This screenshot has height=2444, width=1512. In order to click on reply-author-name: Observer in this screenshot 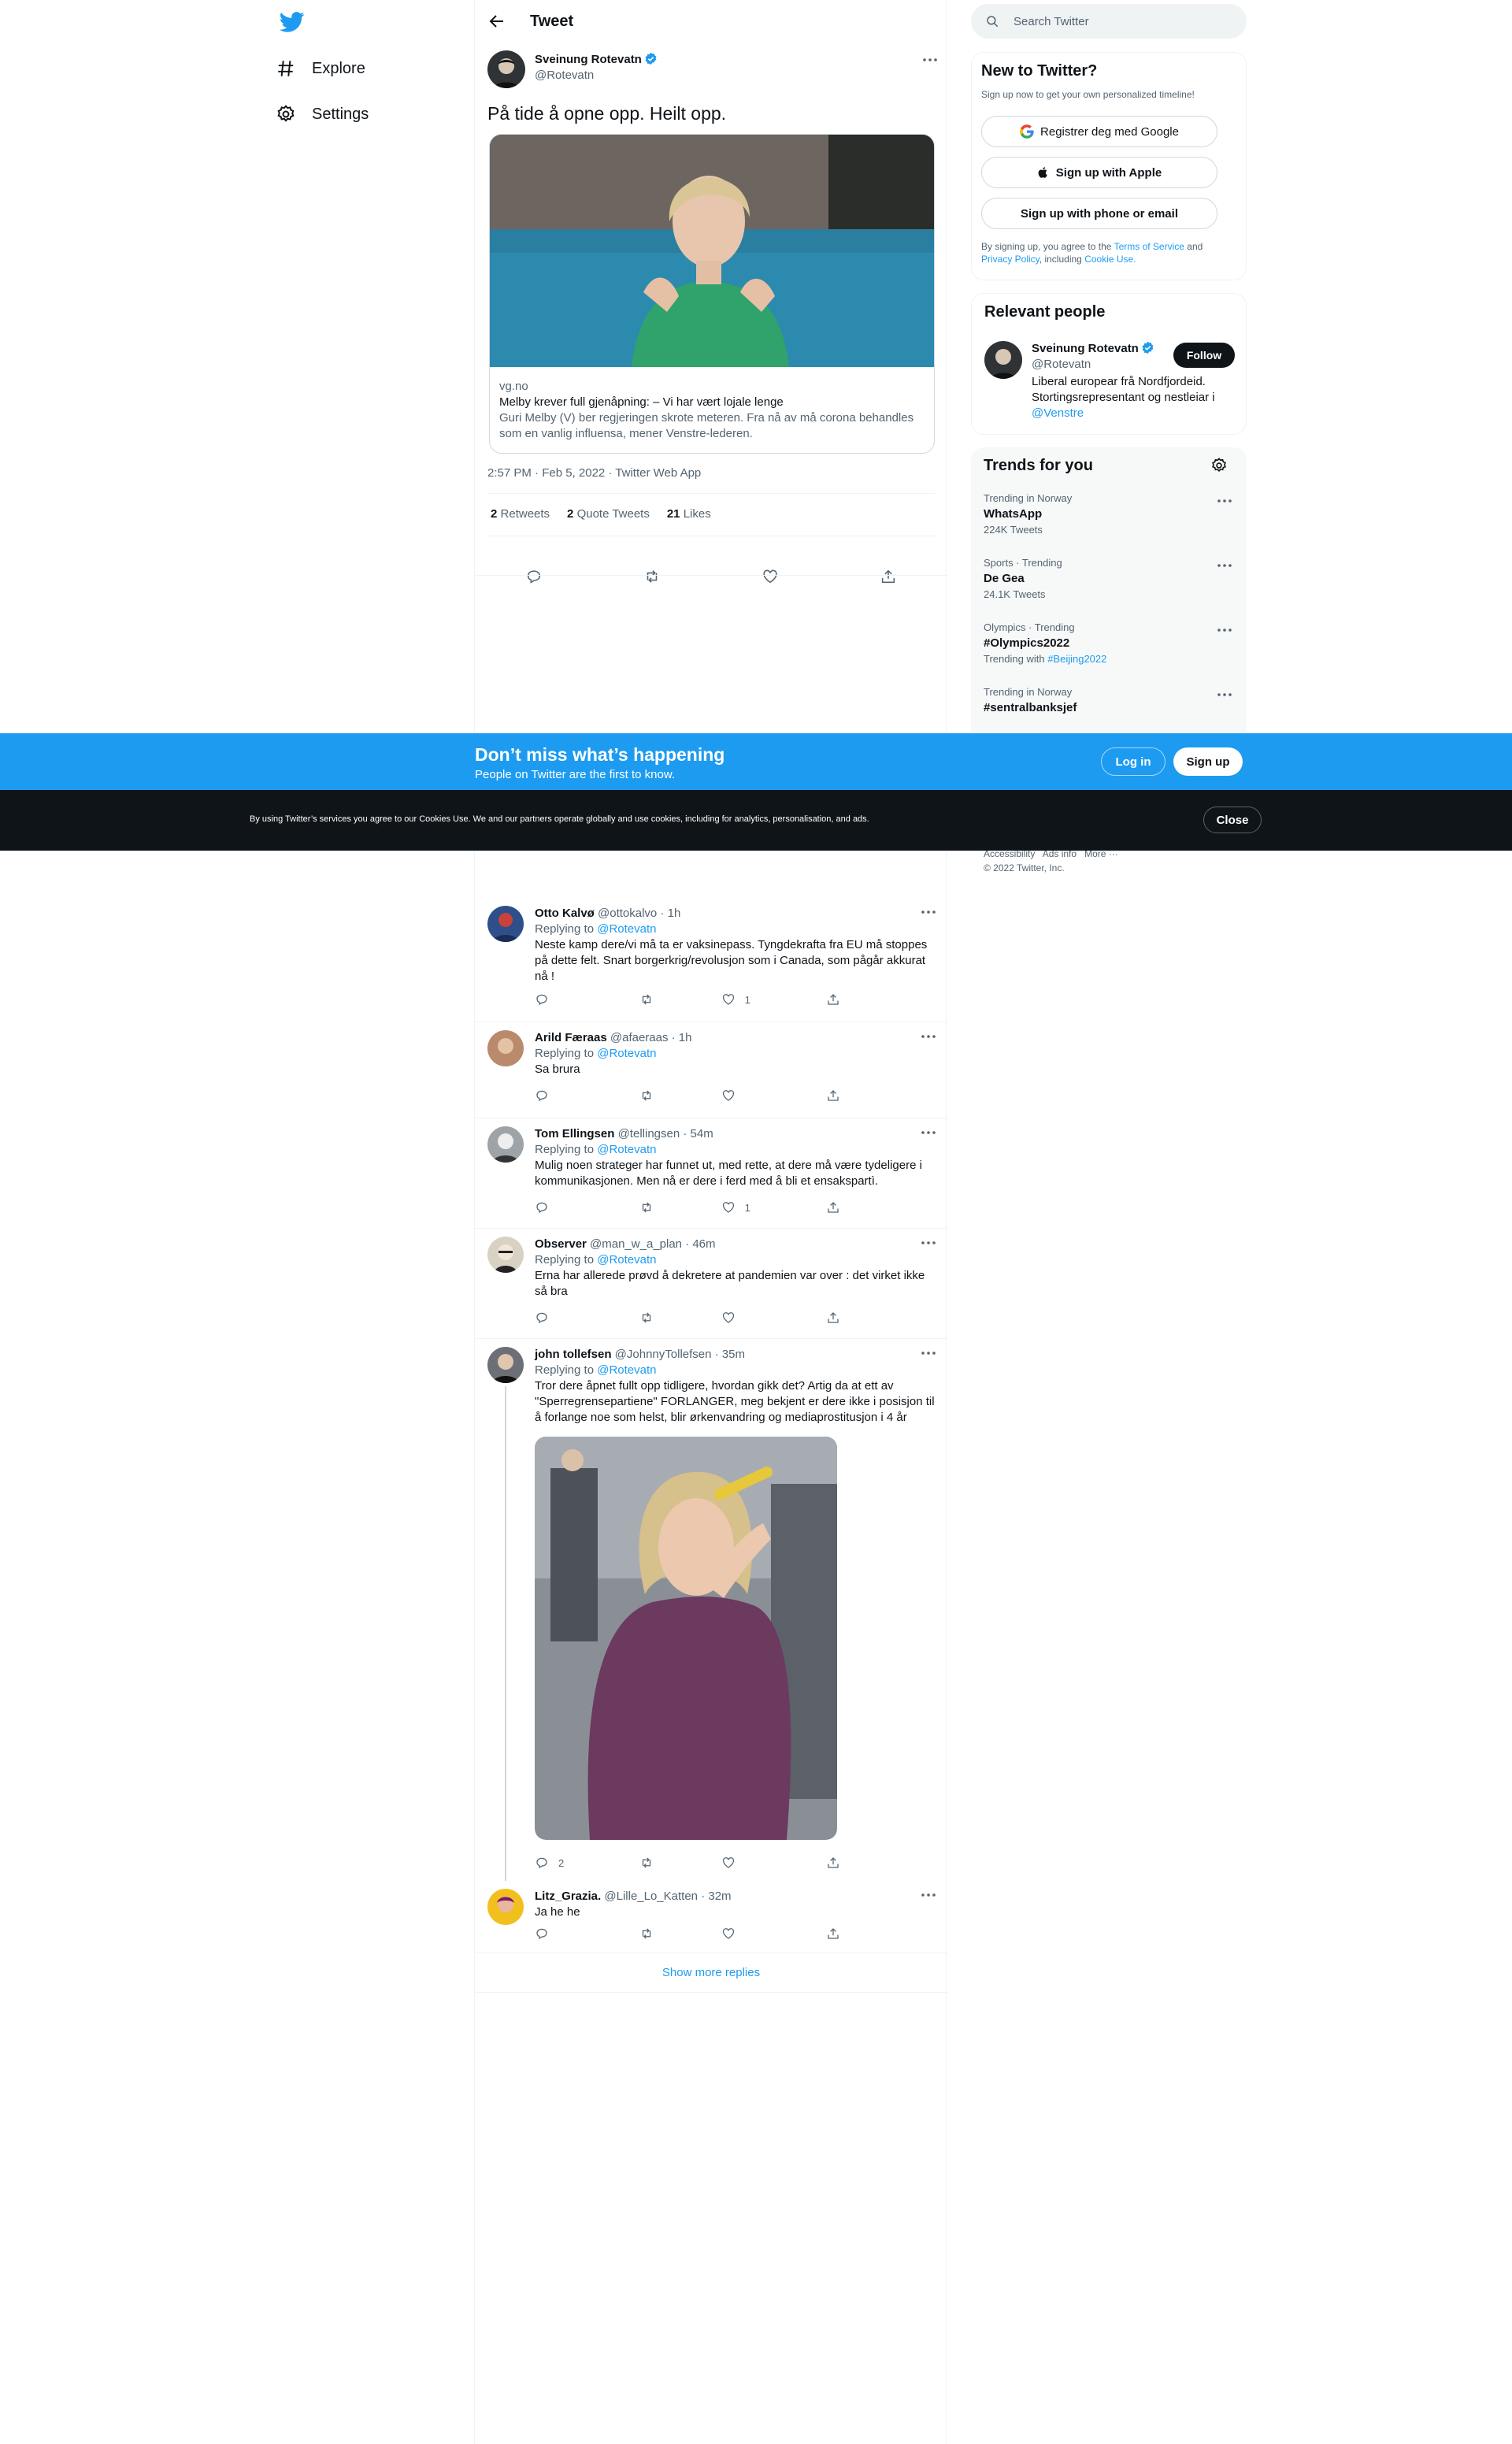, I will do `click(561, 1244)`.